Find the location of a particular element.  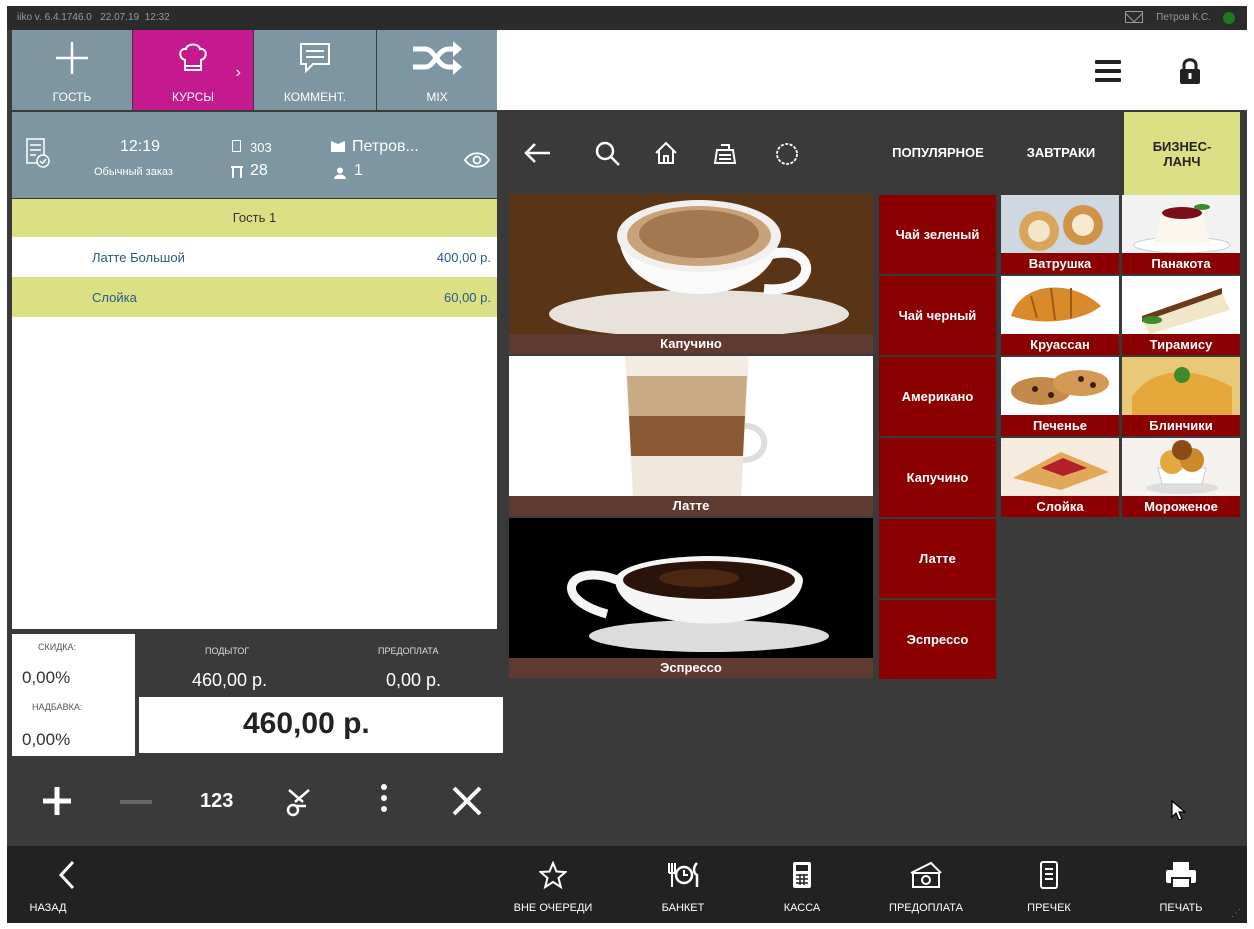

quantity-digits-button: 123 is located at coordinates (216, 801).